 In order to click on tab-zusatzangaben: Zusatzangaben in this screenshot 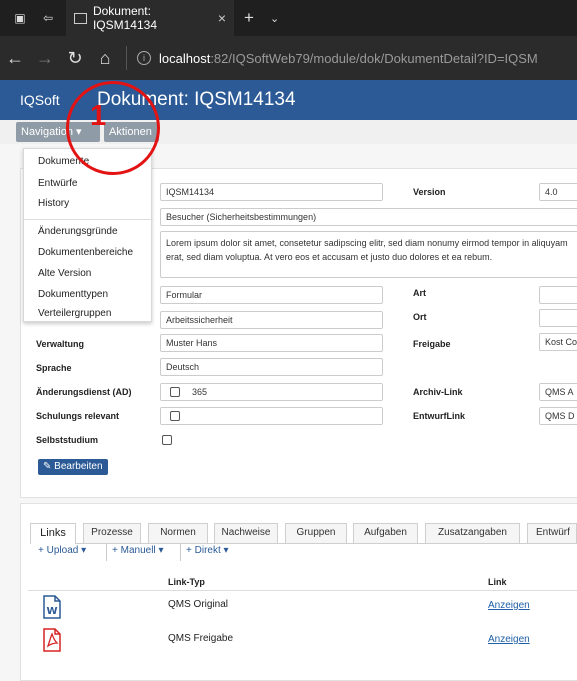, I will do `click(472, 533)`.